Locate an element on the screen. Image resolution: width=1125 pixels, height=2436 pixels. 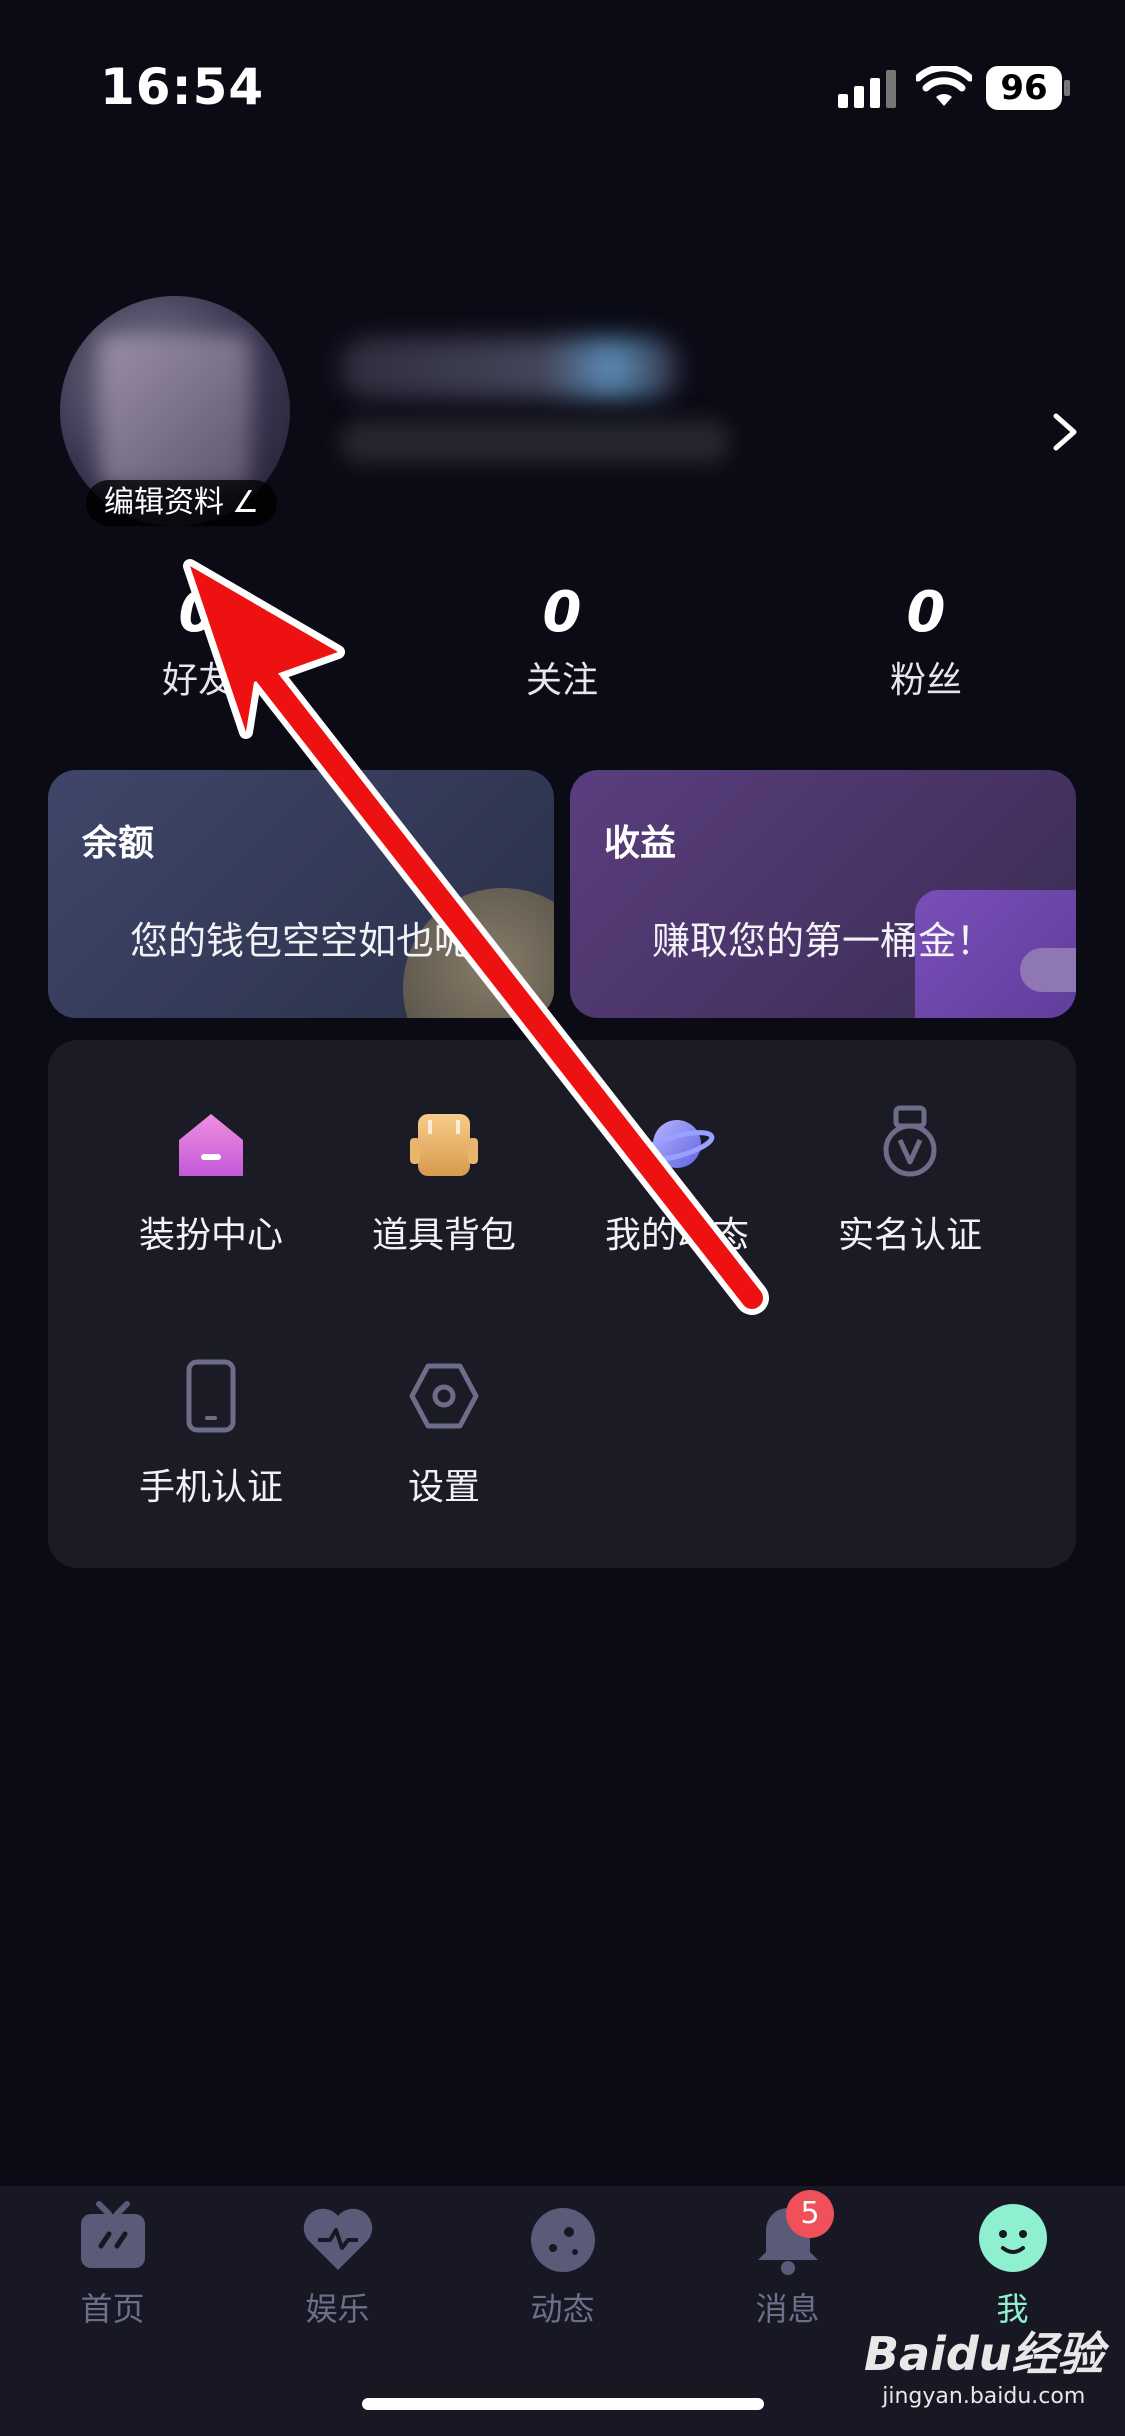
menu-item-label: 设置 is located at coordinates (443, 1487).